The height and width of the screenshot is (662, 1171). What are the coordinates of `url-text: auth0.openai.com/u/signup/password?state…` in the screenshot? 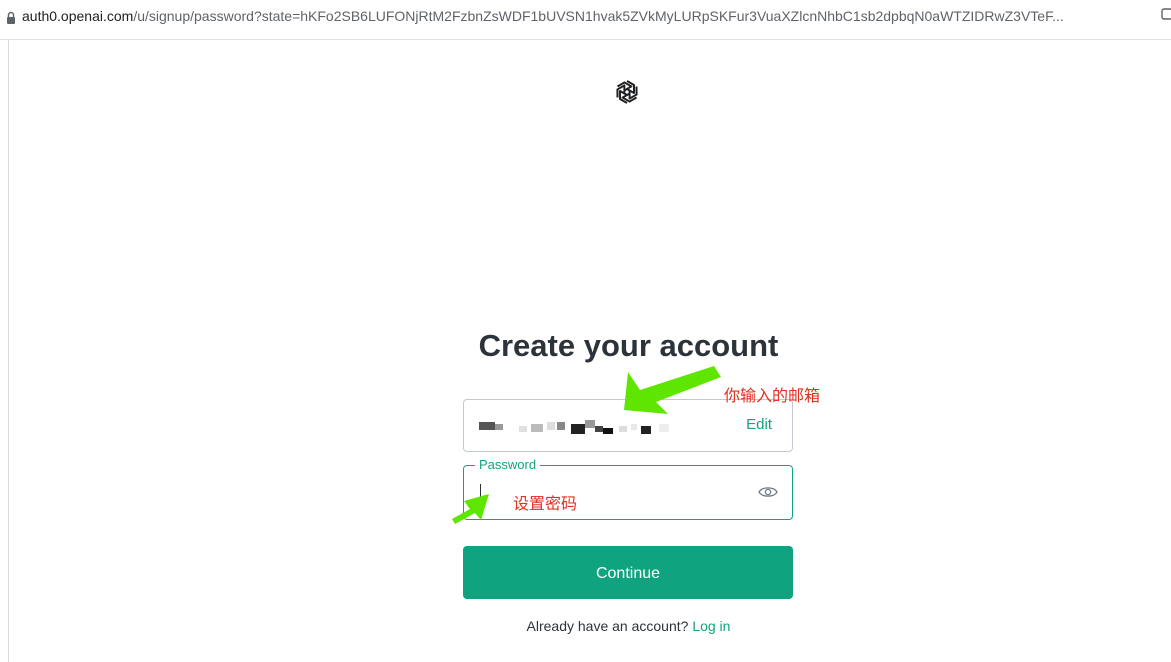 It's located at (543, 16).